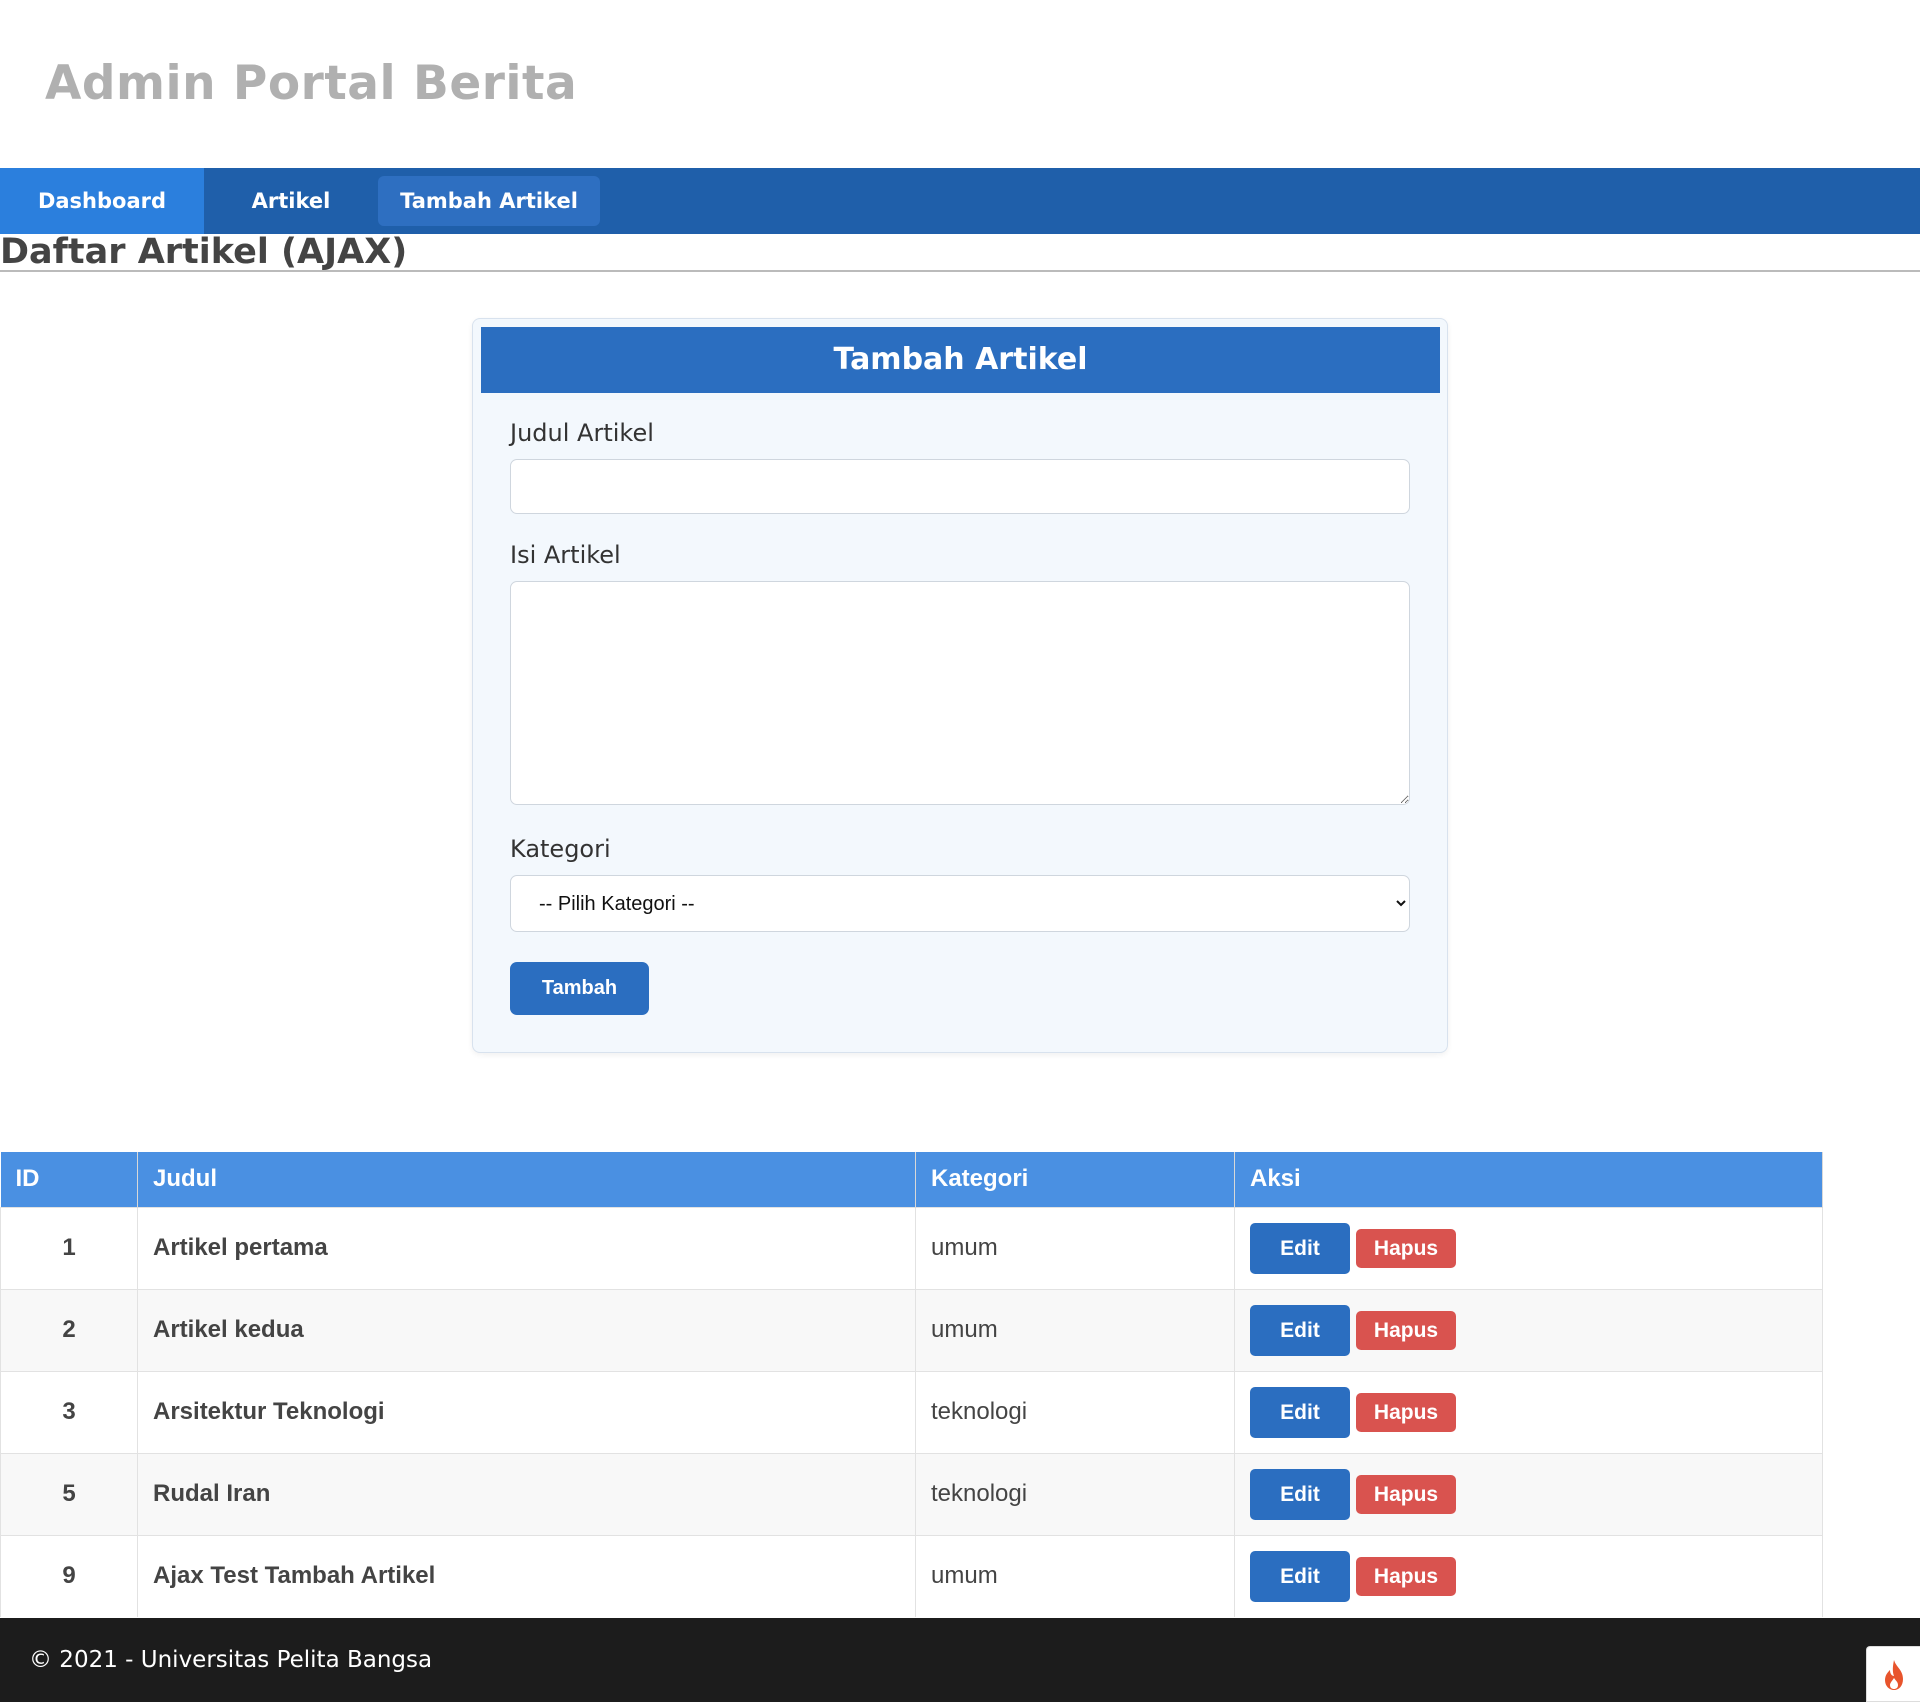 Image resolution: width=1920 pixels, height=1702 pixels. Describe the element at coordinates (311, 83) in the screenshot. I see `site-title: Admin Portal Berita` at that location.